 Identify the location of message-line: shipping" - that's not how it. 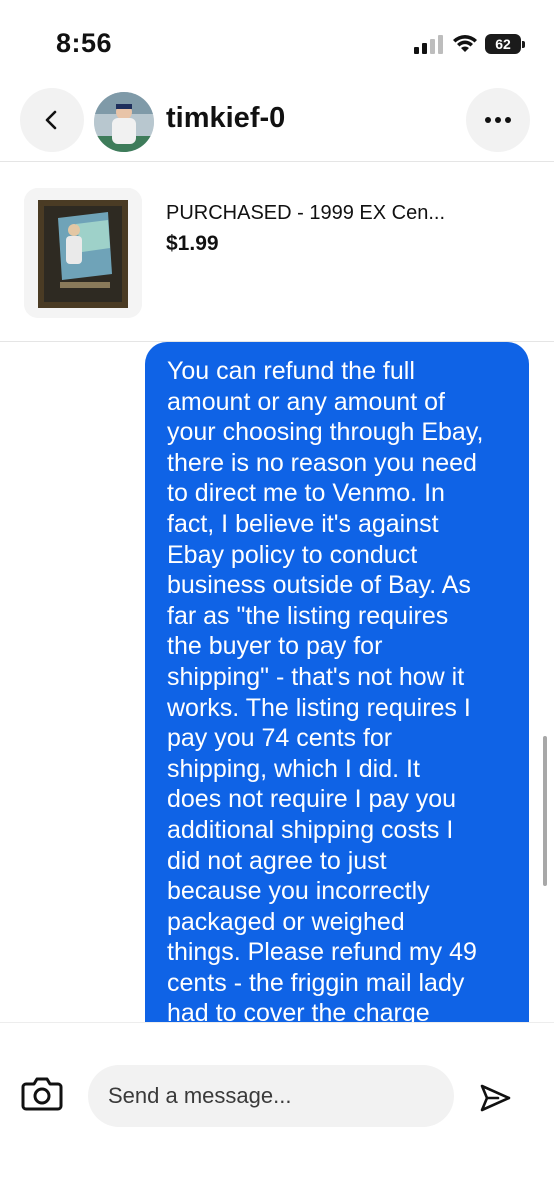
(316, 676).